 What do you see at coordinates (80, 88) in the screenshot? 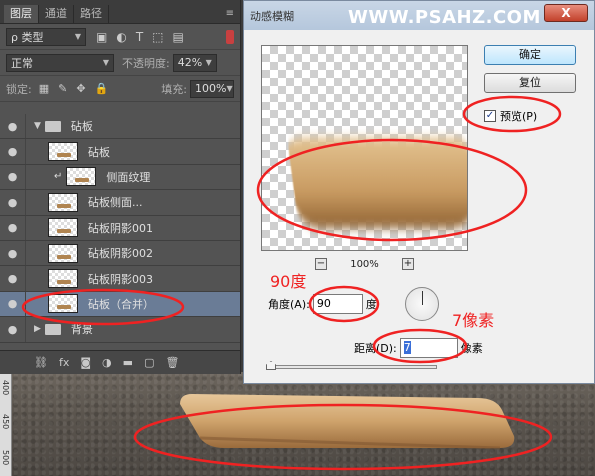
I see `lock-position-icon: ✥` at bounding box center [80, 88].